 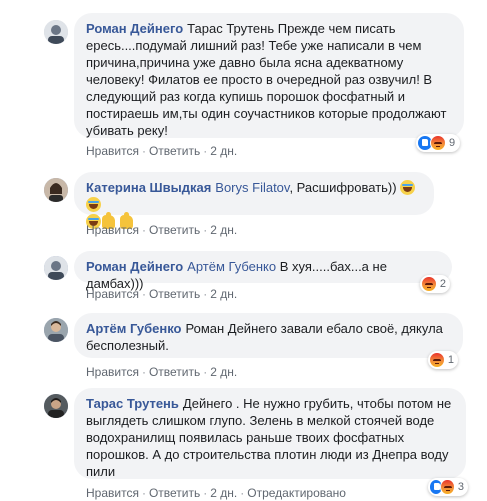 What do you see at coordinates (442, 284) in the screenshot?
I see `reaction-count: 2` at bounding box center [442, 284].